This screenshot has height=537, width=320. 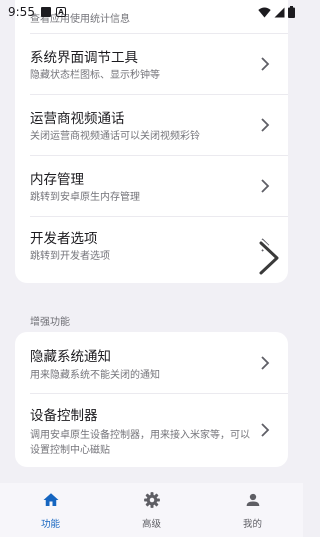 I want to click on item-desc: 调用安卓原生设备控制器，用来接入米家等，可以设置控制中心磁贴, so click(x=140, y=443).